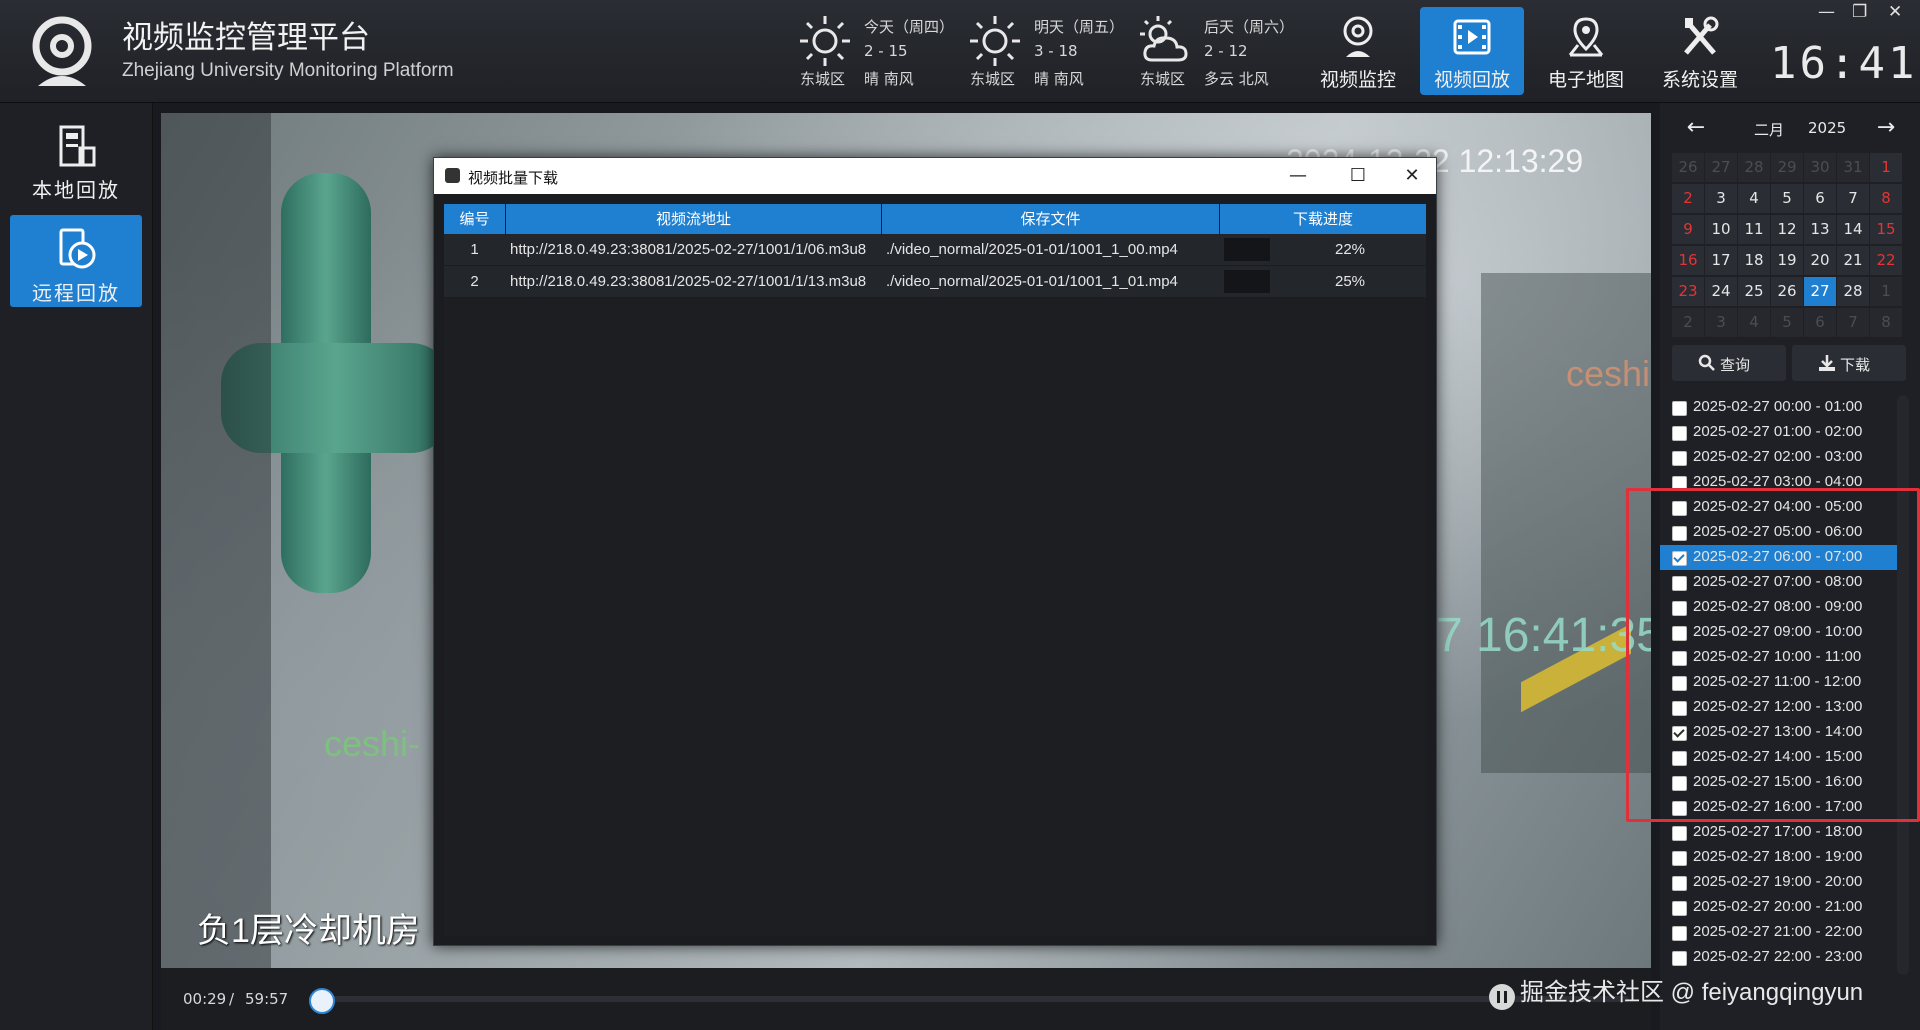 Image resolution: width=1920 pixels, height=1030 pixels. What do you see at coordinates (1886, 229) in the screenshot?
I see `calendar-day: 15` at bounding box center [1886, 229].